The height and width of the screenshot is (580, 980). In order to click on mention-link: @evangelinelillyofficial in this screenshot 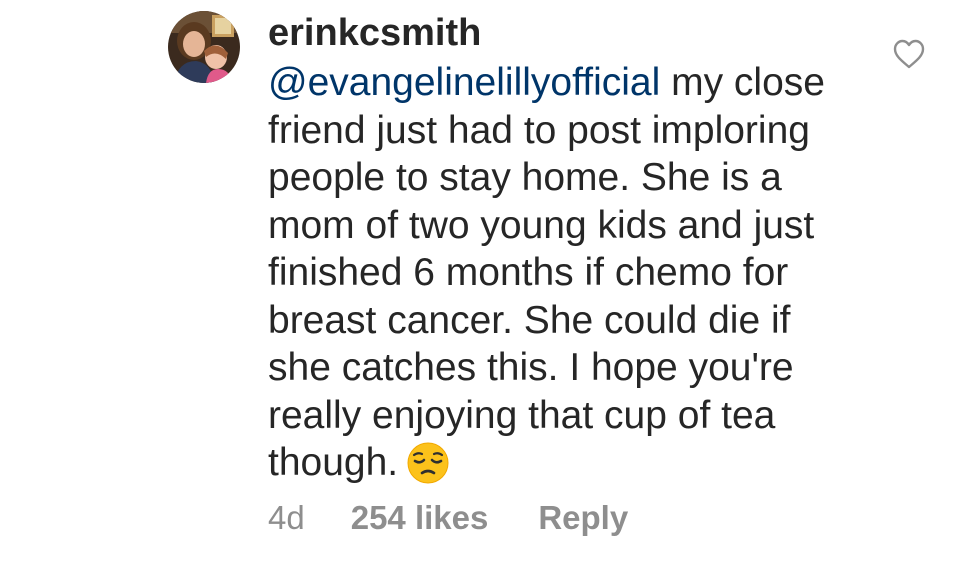, I will do `click(464, 82)`.